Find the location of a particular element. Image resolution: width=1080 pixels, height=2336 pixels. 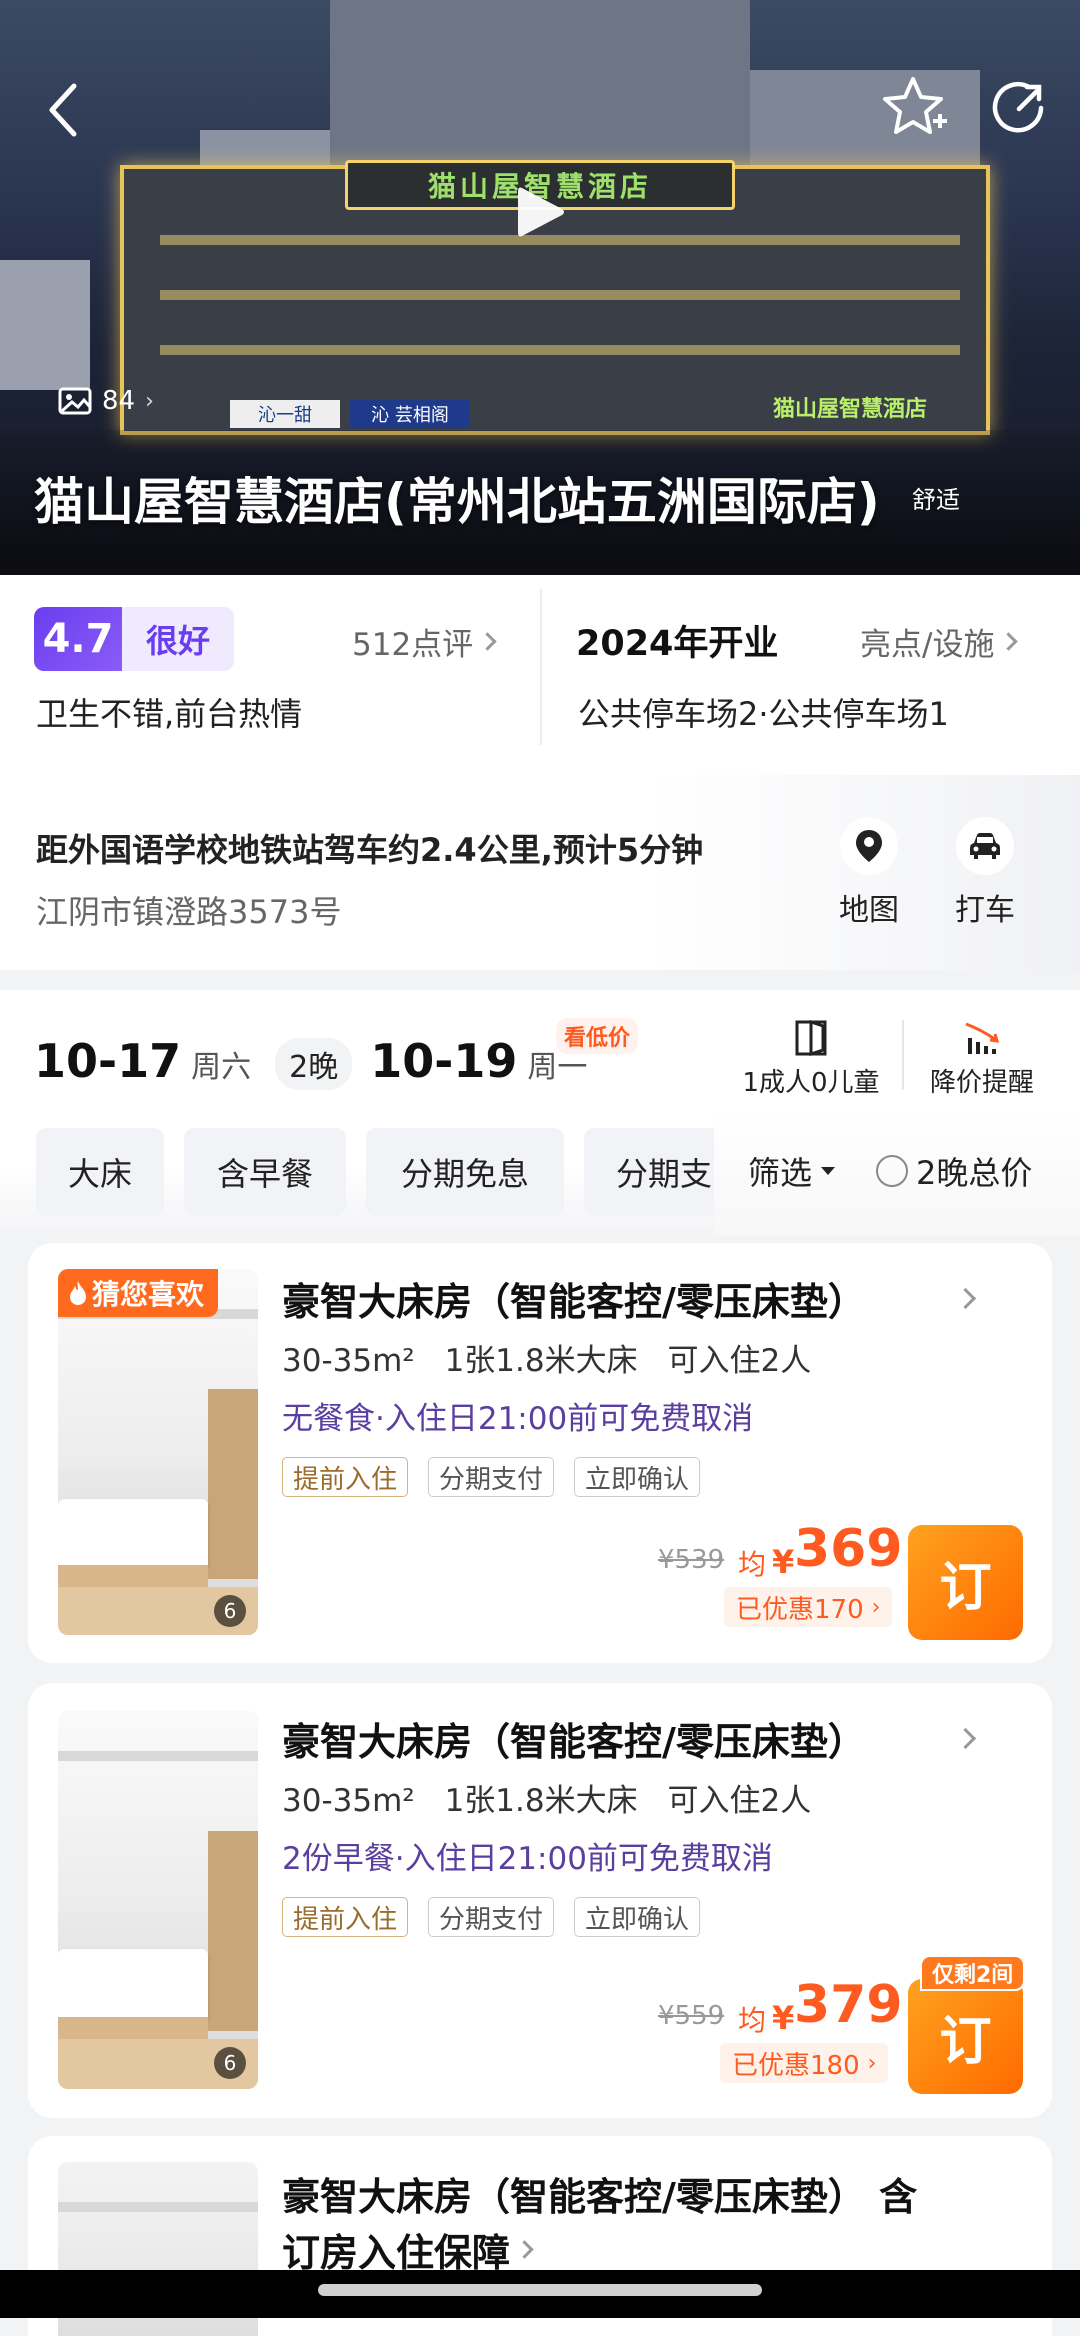

filter-dropdown: 筛选 is located at coordinates (792, 1171).